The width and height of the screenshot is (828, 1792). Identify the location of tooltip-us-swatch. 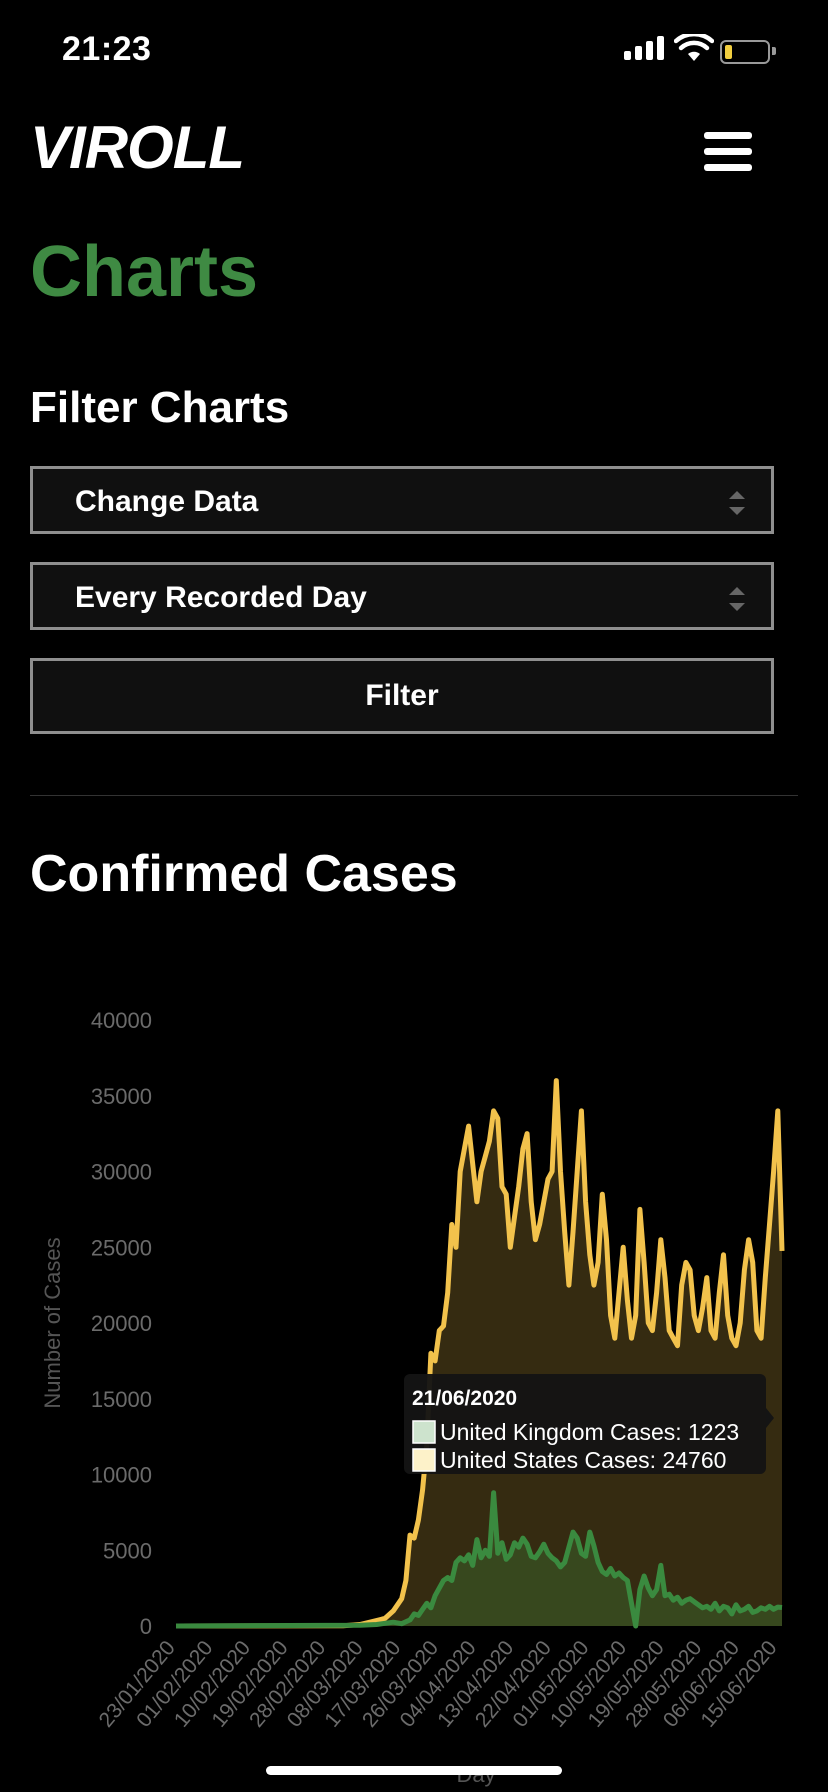
(424, 1460).